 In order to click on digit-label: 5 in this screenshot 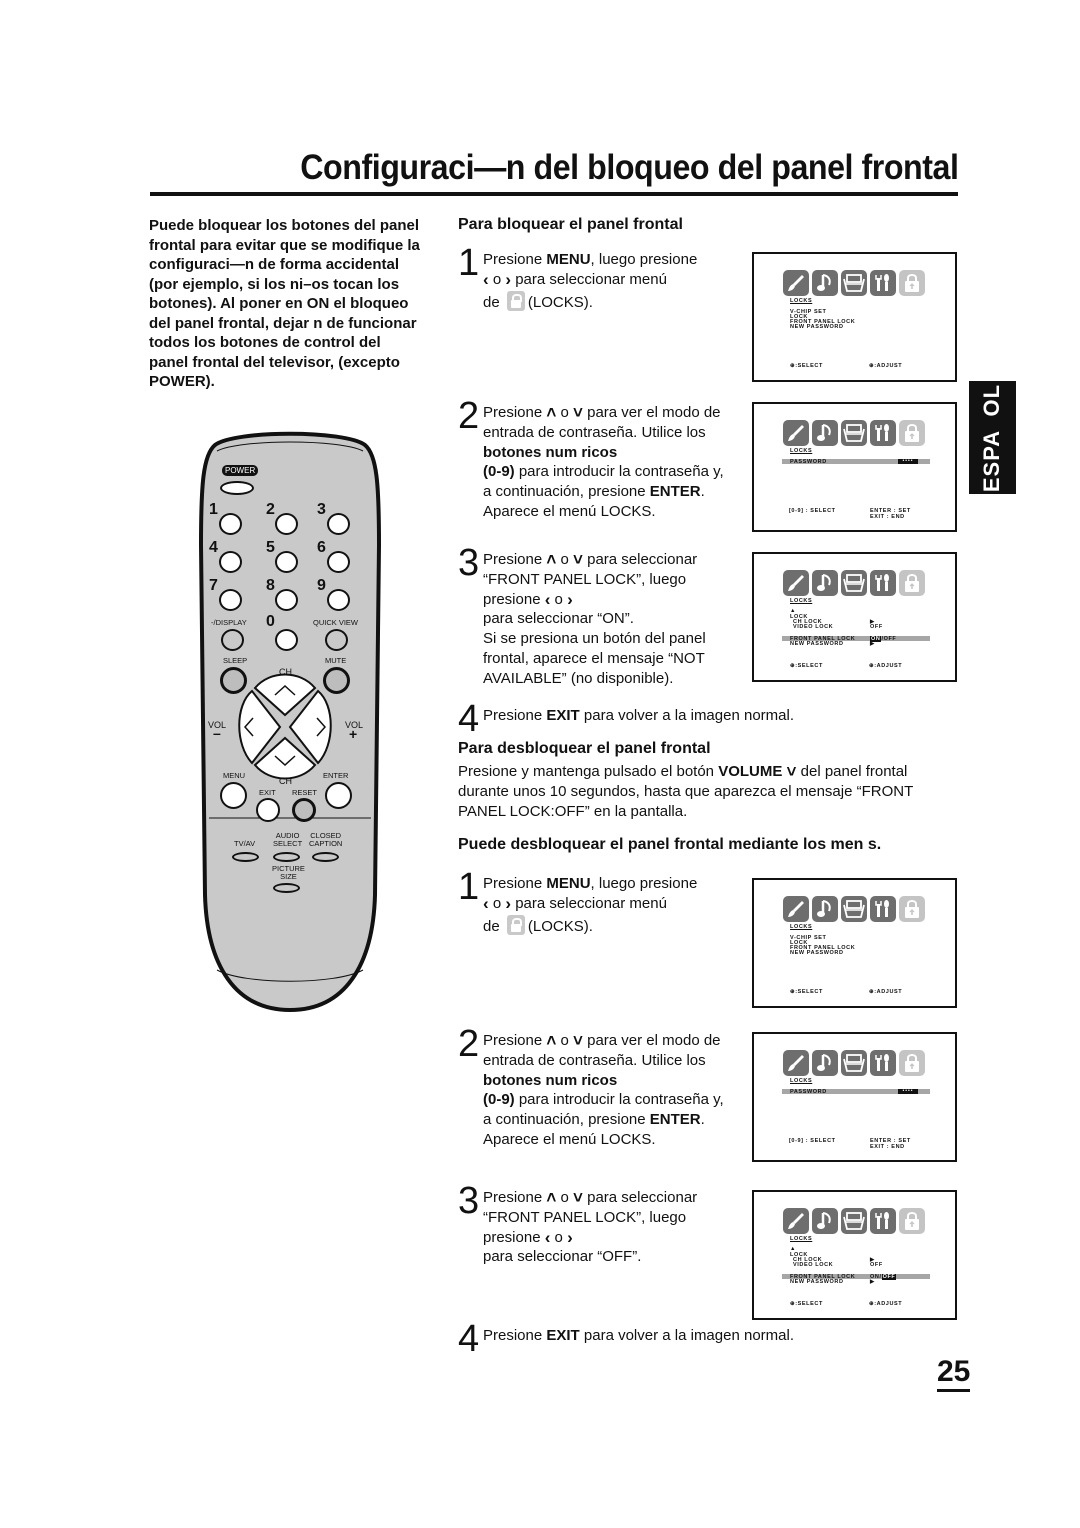, I will do `click(270, 547)`.